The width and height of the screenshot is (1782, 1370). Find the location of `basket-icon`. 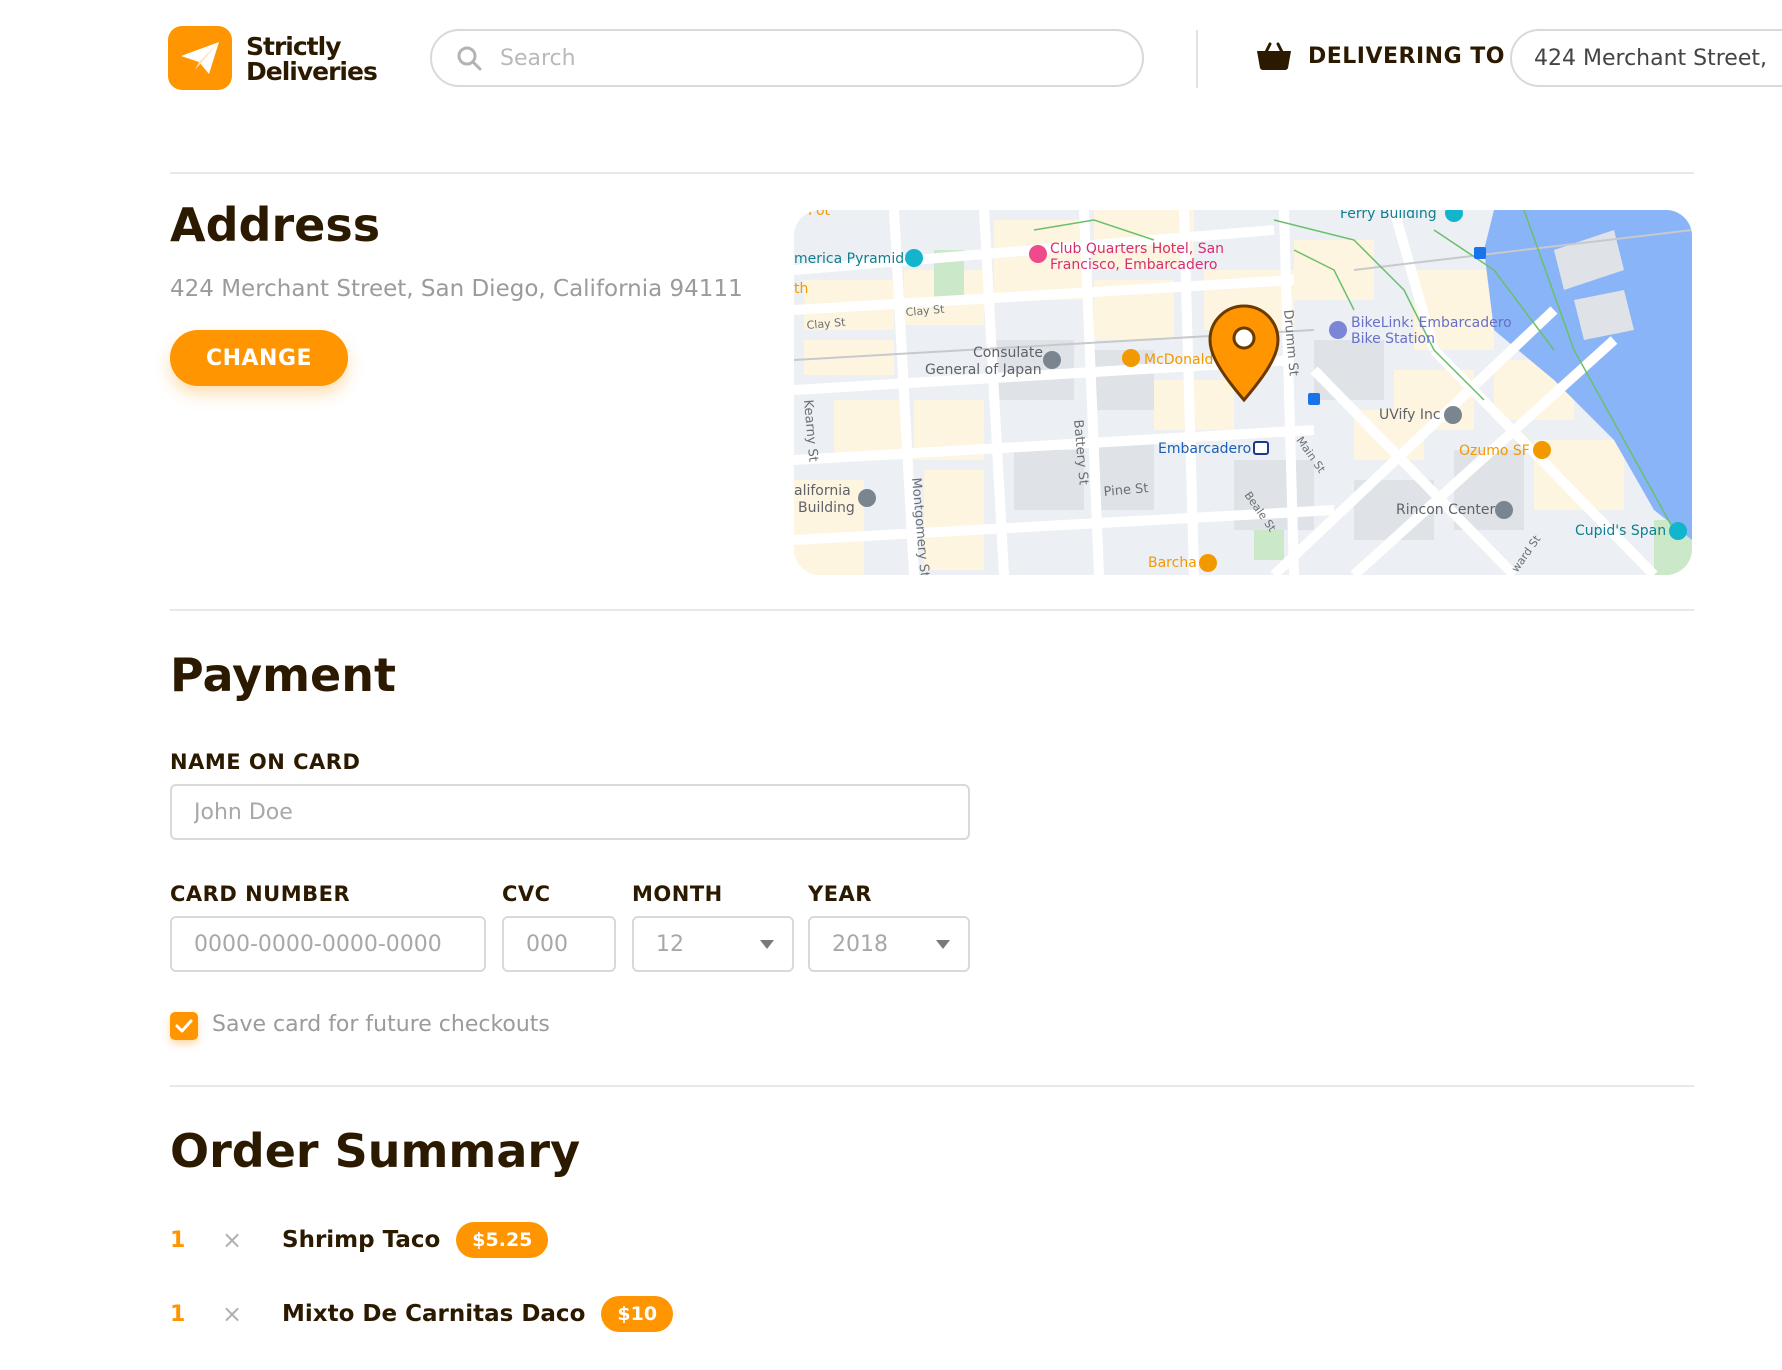

basket-icon is located at coordinates (1274, 56).